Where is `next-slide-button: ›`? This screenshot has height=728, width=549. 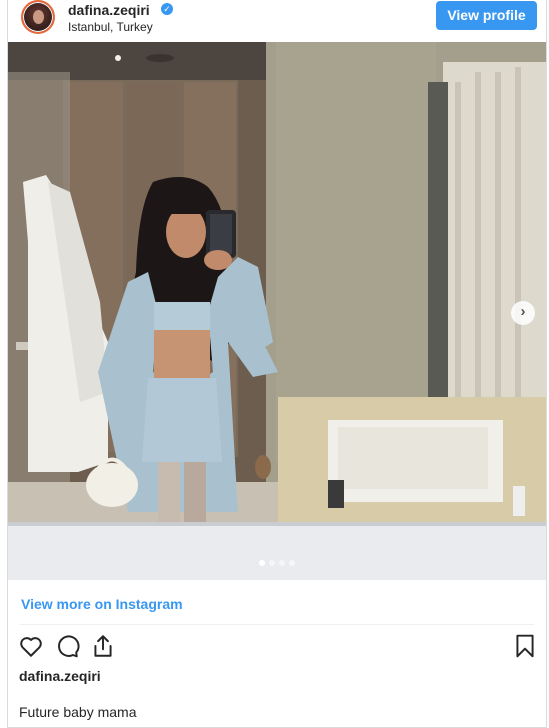
next-slide-button: › is located at coordinates (523, 313).